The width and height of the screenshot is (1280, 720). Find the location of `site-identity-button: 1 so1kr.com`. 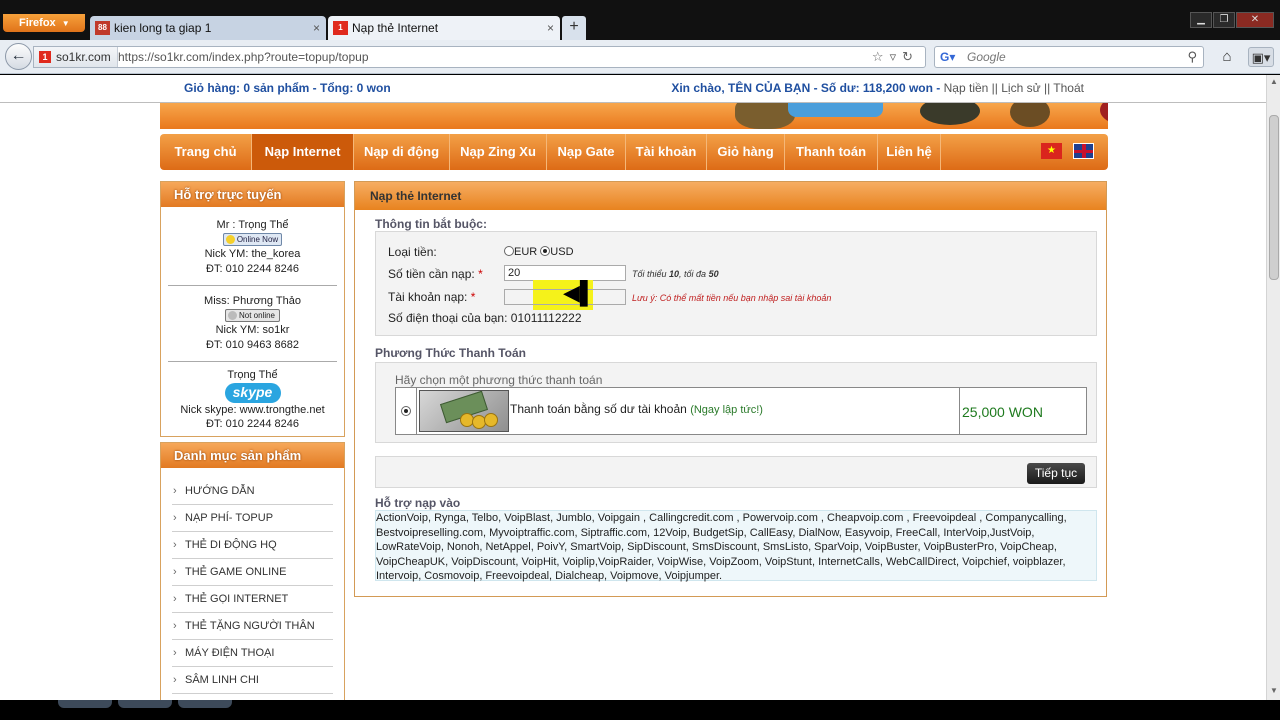

site-identity-button: 1 so1kr.com is located at coordinates (76, 57).